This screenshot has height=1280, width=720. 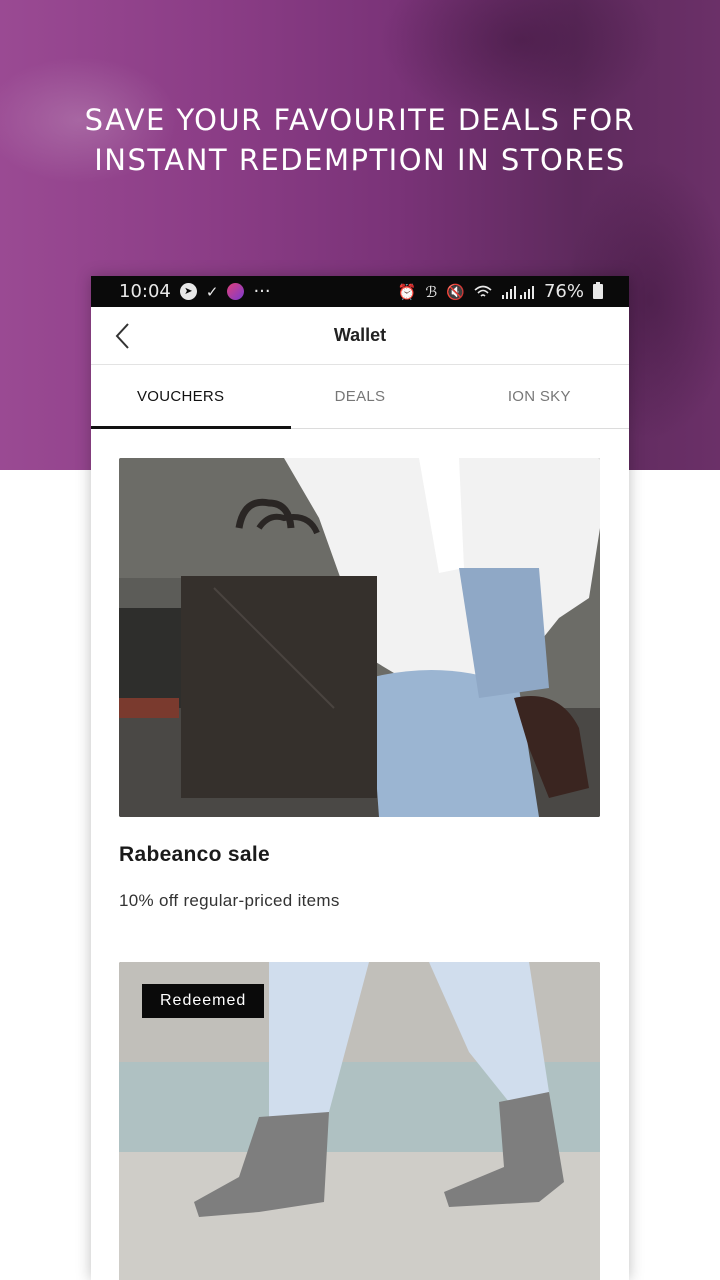 What do you see at coordinates (236, 291) in the screenshot?
I see `app-notification-icon` at bounding box center [236, 291].